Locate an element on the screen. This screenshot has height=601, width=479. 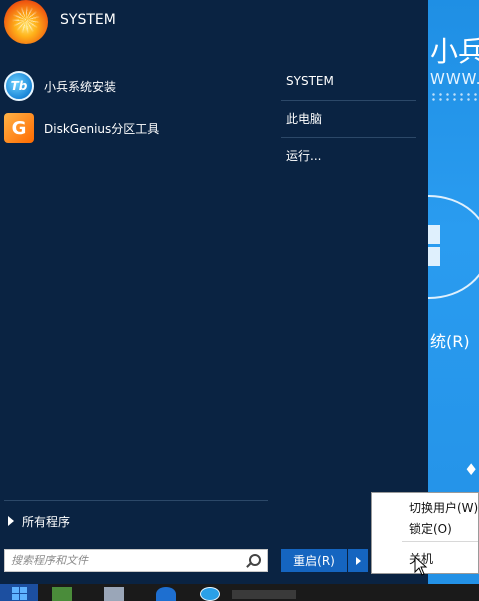
start-button is located at coordinates (19, 592).